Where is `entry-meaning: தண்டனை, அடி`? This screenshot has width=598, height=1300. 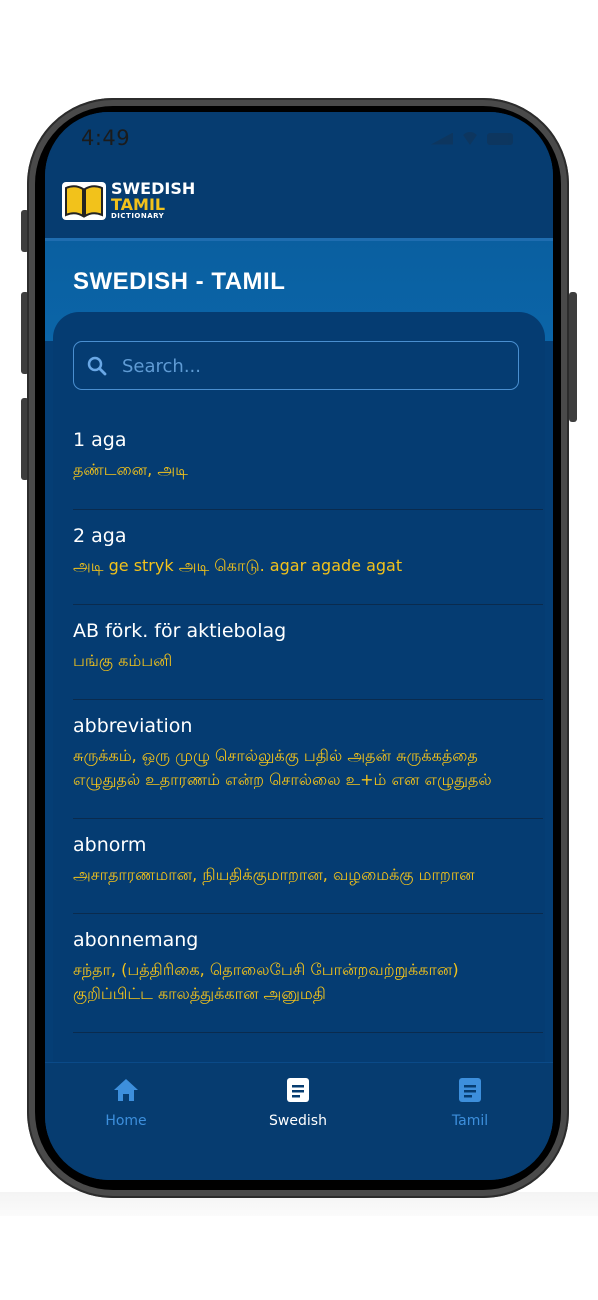 entry-meaning: தண்டனை, அடி is located at coordinates (130, 469).